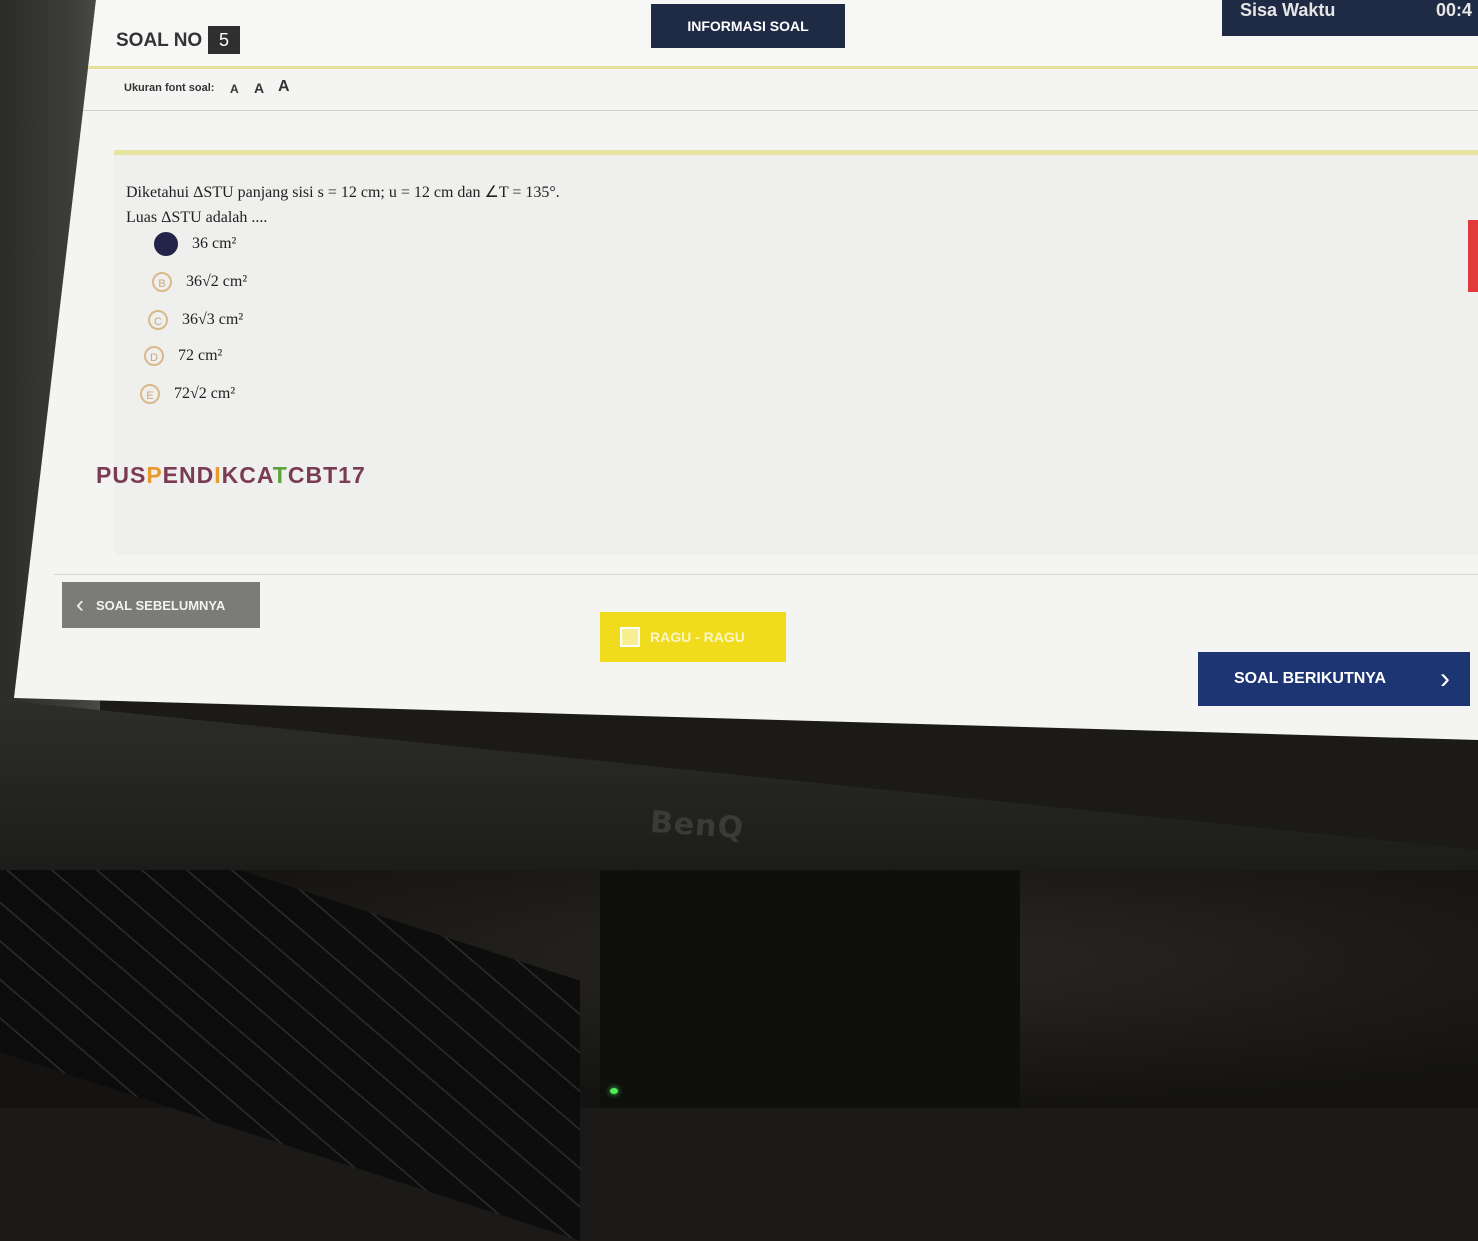 This screenshot has width=1478, height=1241. I want to click on option-b-radio: B, so click(162, 282).